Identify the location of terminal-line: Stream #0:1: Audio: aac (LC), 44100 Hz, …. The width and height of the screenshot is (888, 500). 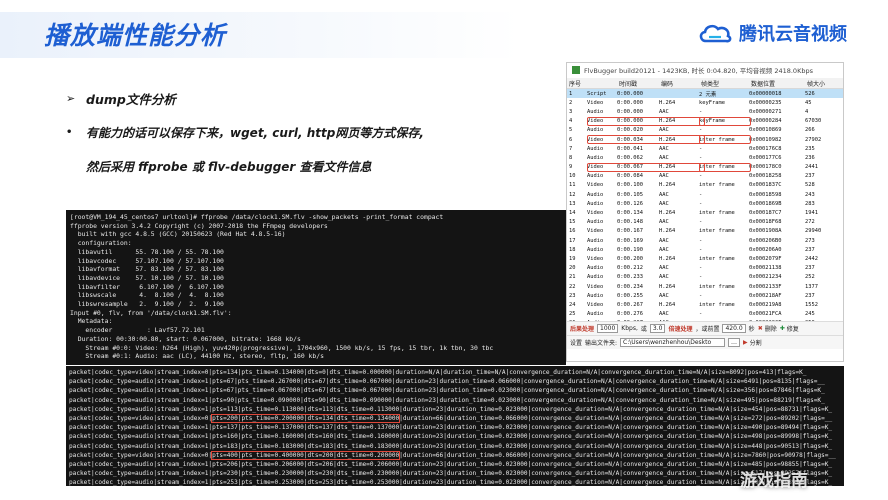
(197, 356).